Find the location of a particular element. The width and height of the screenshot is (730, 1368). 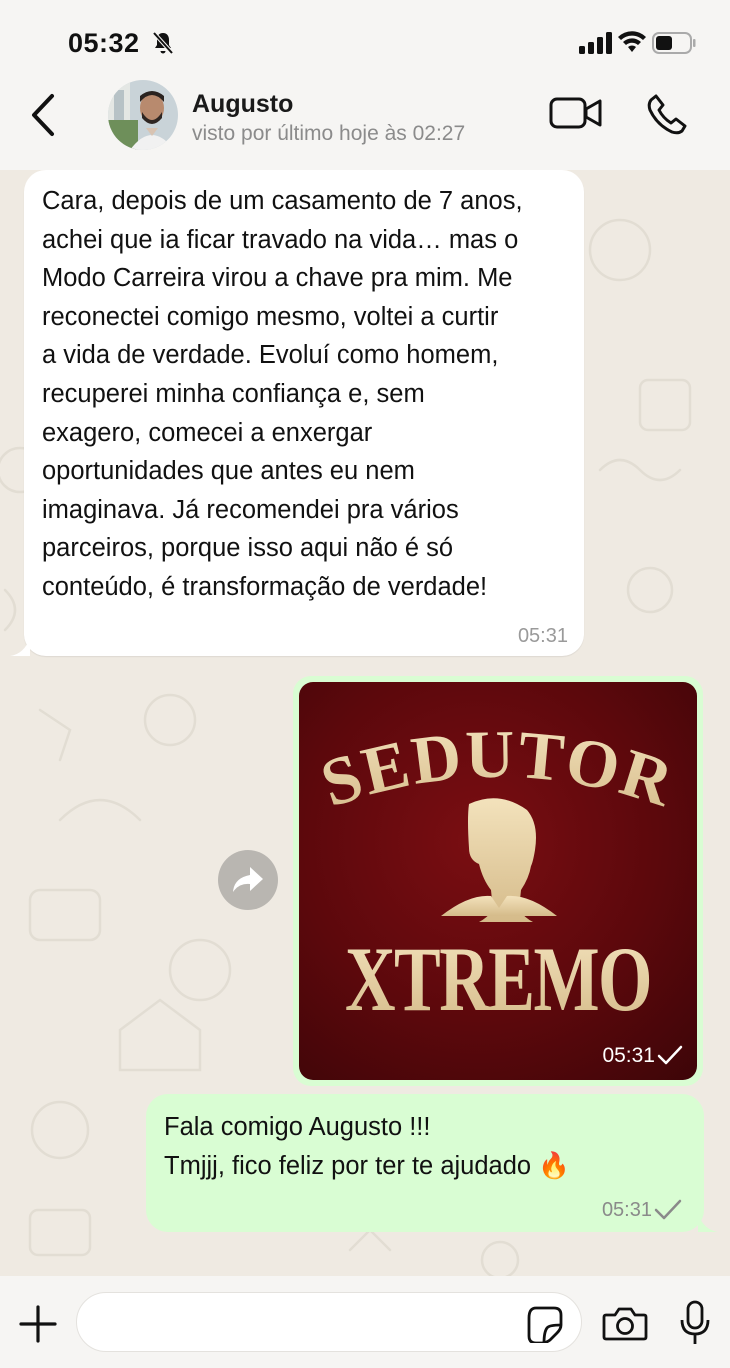

logo-line-2: XTREMO is located at coordinates (498, 979).